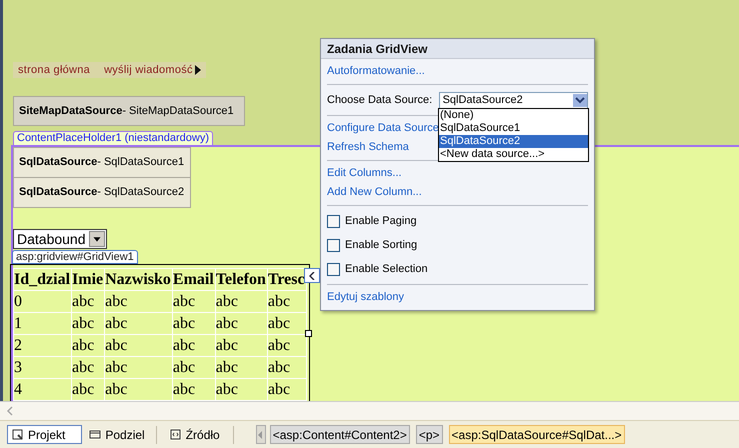 The width and height of the screenshot is (739, 448). I want to click on smart-tag-button, so click(312, 275).